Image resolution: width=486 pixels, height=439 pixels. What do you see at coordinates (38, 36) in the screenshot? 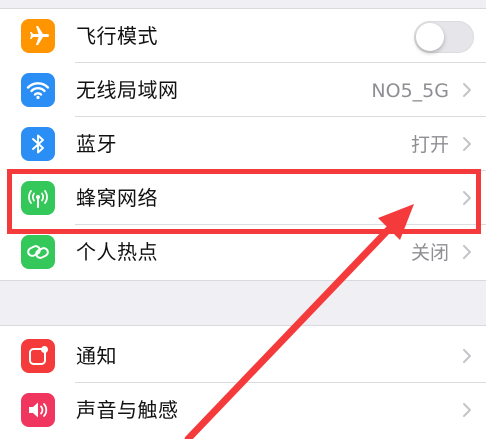
I see `airplane-icon` at bounding box center [38, 36].